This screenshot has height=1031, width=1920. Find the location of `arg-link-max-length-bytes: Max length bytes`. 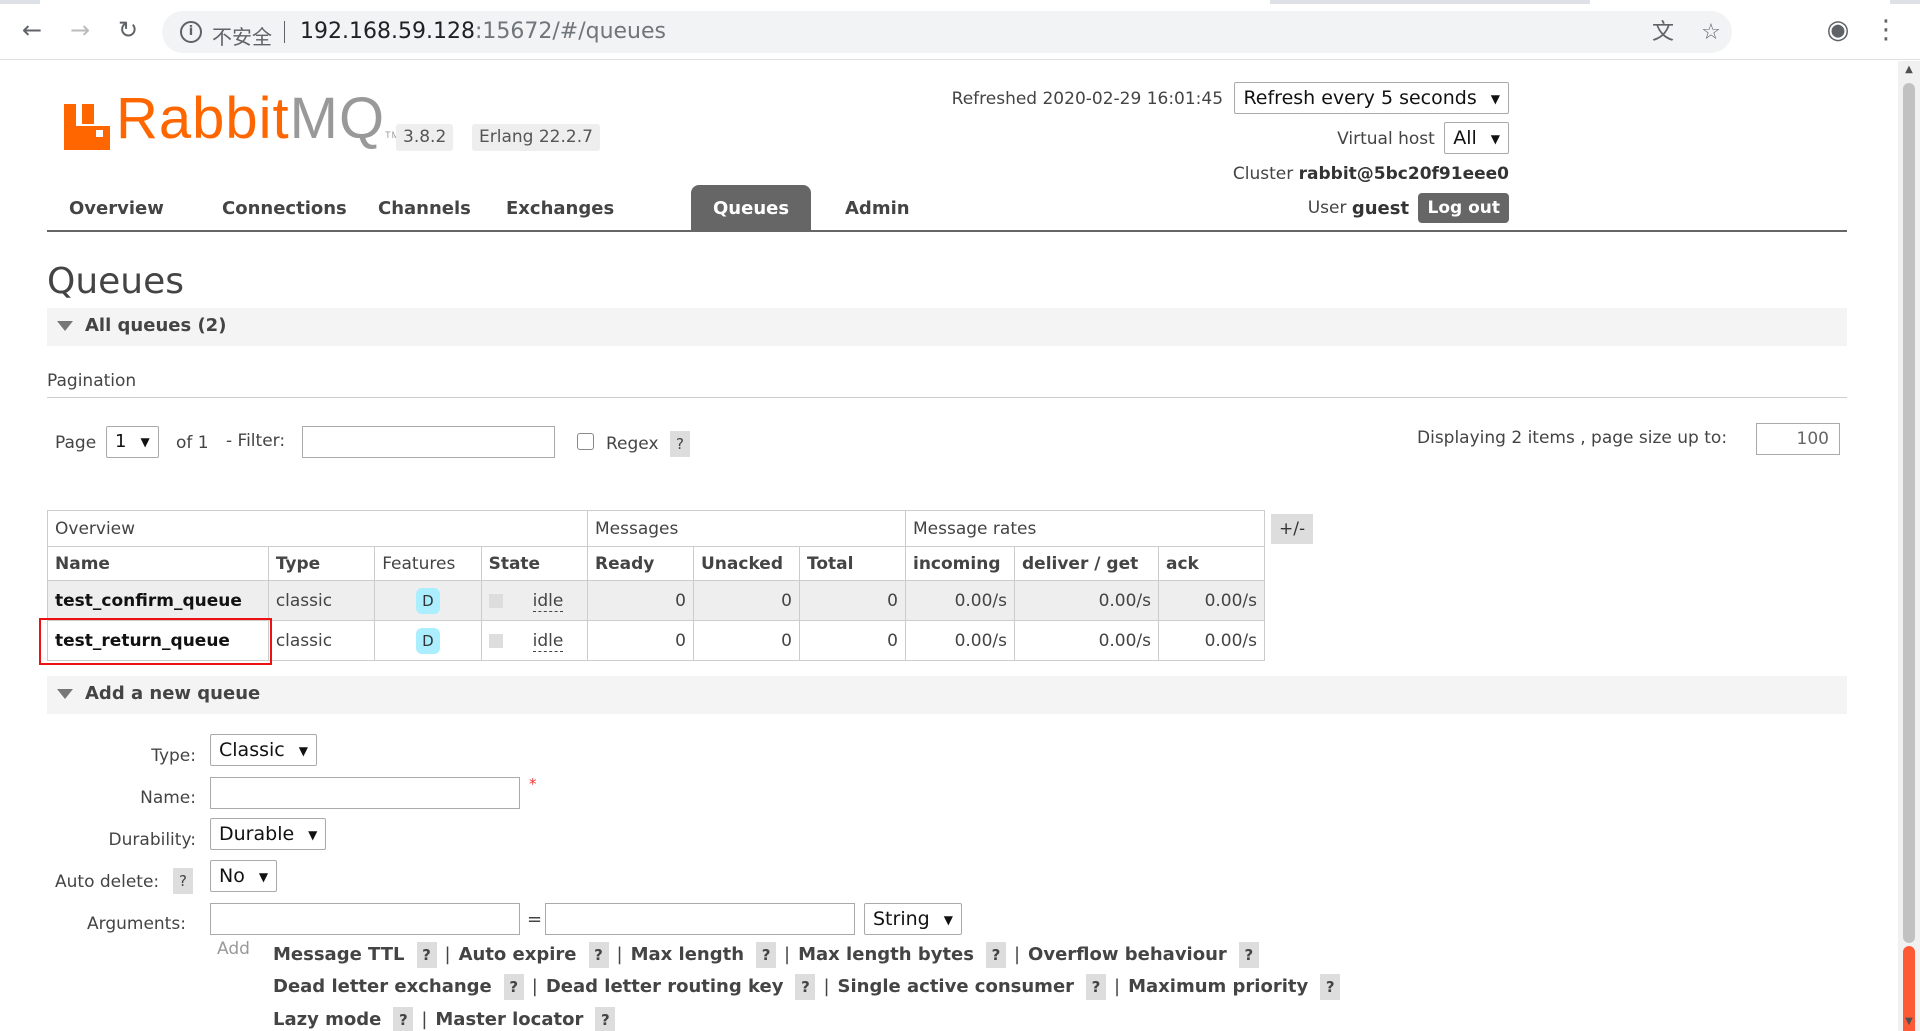

arg-link-max-length-bytes: Max length bytes is located at coordinates (886, 954).